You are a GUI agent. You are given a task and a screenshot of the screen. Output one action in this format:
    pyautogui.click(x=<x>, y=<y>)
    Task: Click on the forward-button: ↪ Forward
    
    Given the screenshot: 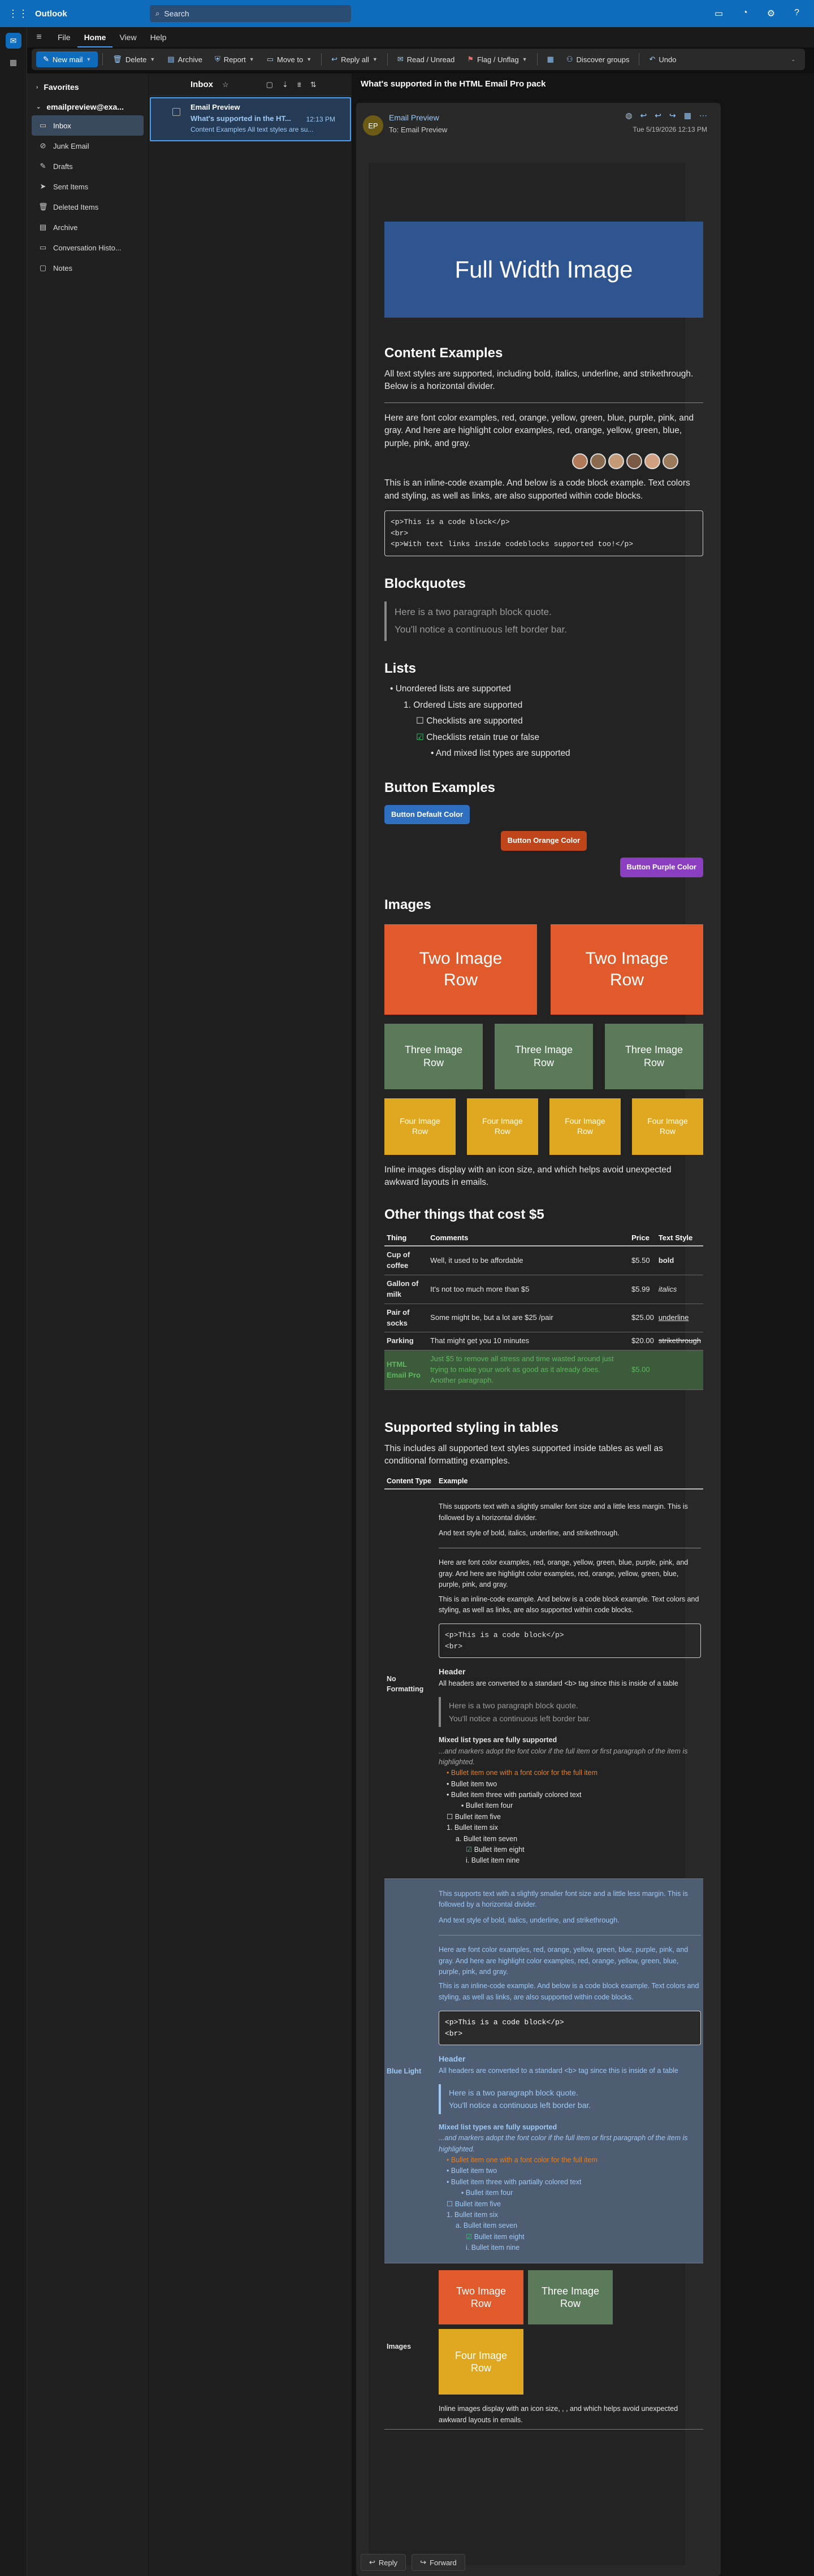 What is the action you would take?
    pyautogui.click(x=438, y=2562)
    